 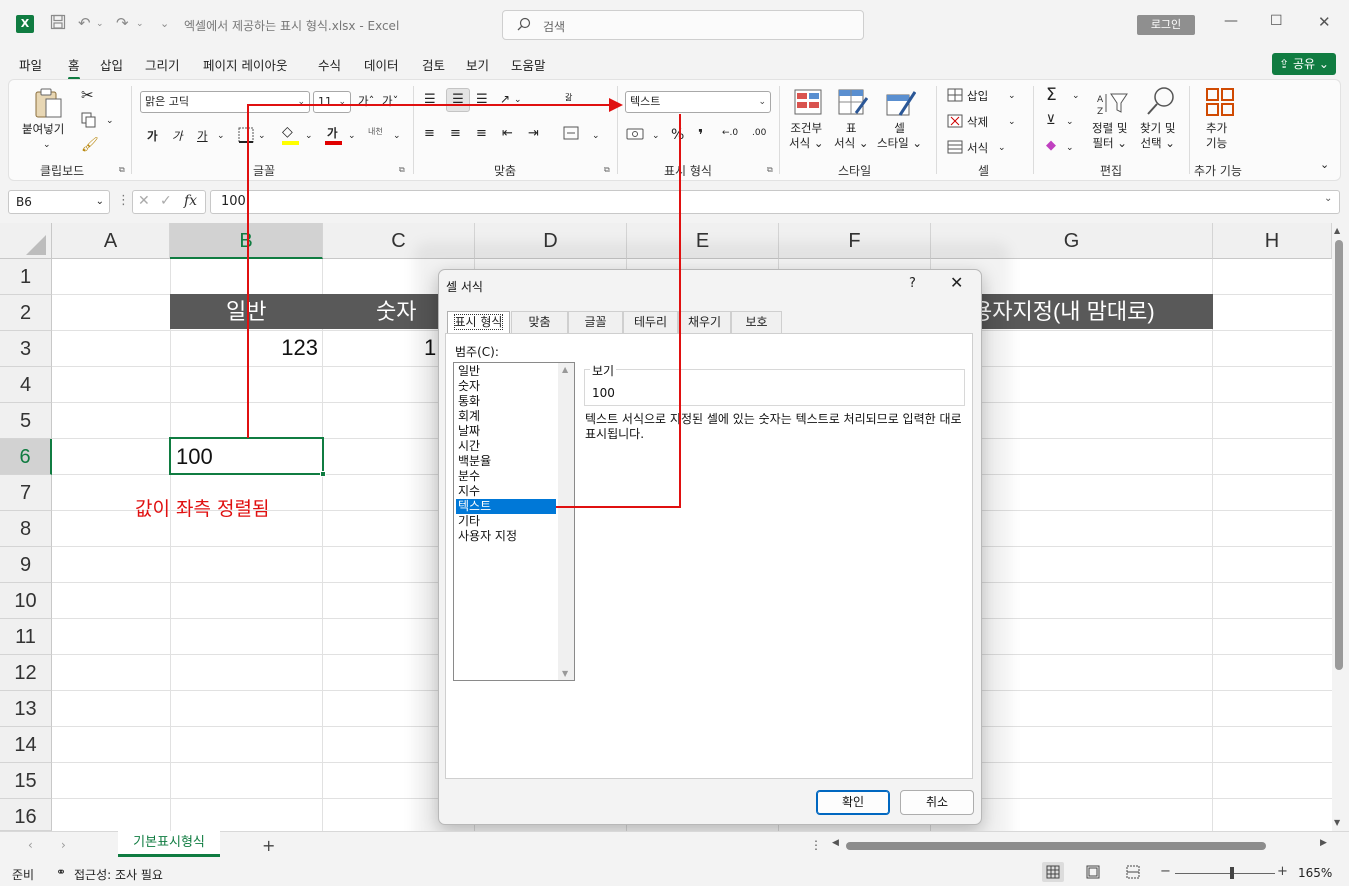 I want to click on cancel-button: 취소, so click(x=937, y=802).